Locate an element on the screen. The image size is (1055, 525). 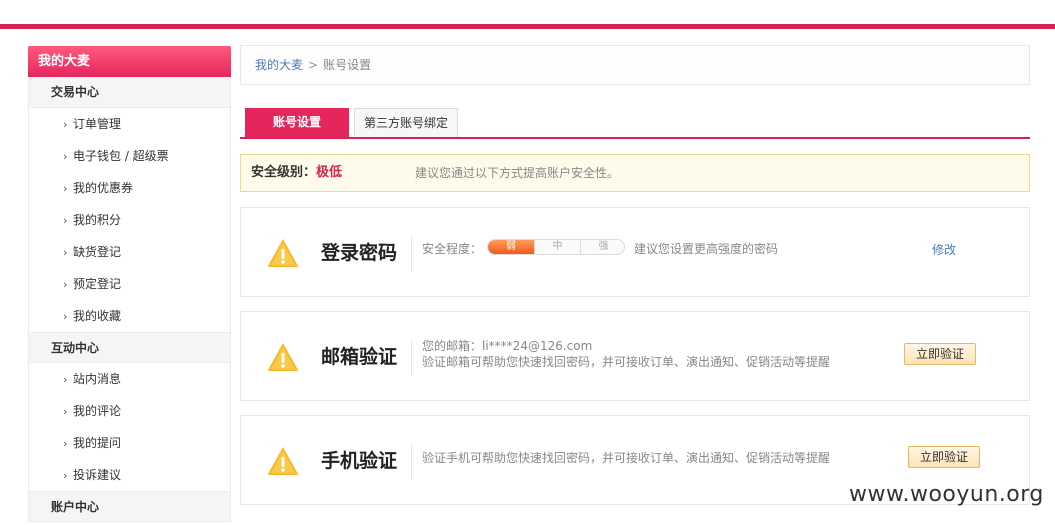
breadcrumb-current: 账号设置 is located at coordinates (347, 65).